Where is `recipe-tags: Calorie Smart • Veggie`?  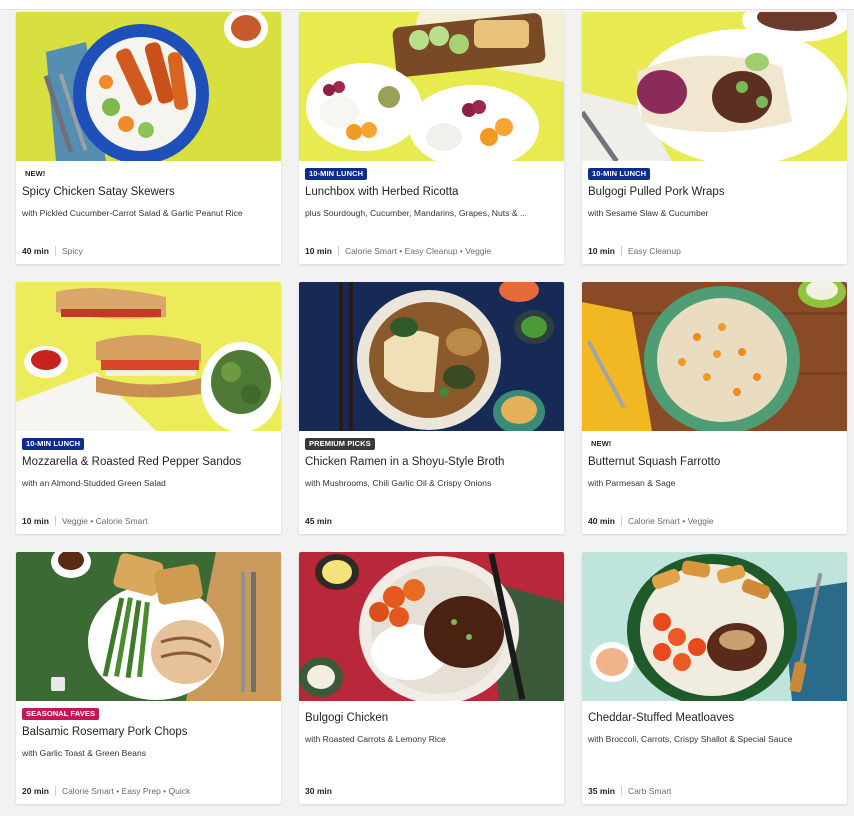 recipe-tags: Calorie Smart • Veggie is located at coordinates (670, 521).